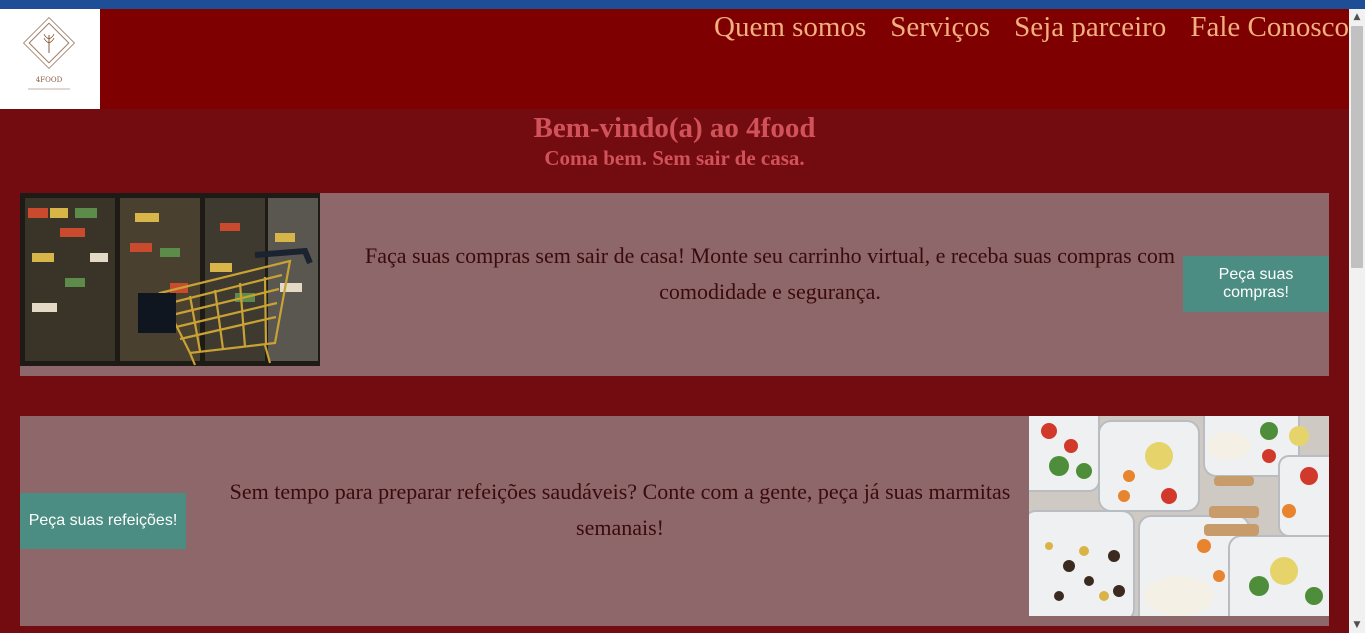  I want to click on meal-prep-image, so click(1179, 516).